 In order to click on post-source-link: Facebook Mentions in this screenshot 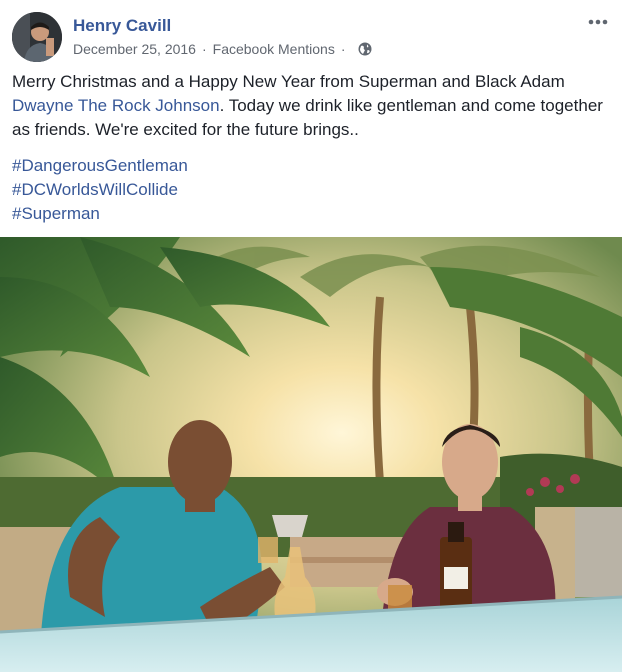, I will do `click(274, 49)`.